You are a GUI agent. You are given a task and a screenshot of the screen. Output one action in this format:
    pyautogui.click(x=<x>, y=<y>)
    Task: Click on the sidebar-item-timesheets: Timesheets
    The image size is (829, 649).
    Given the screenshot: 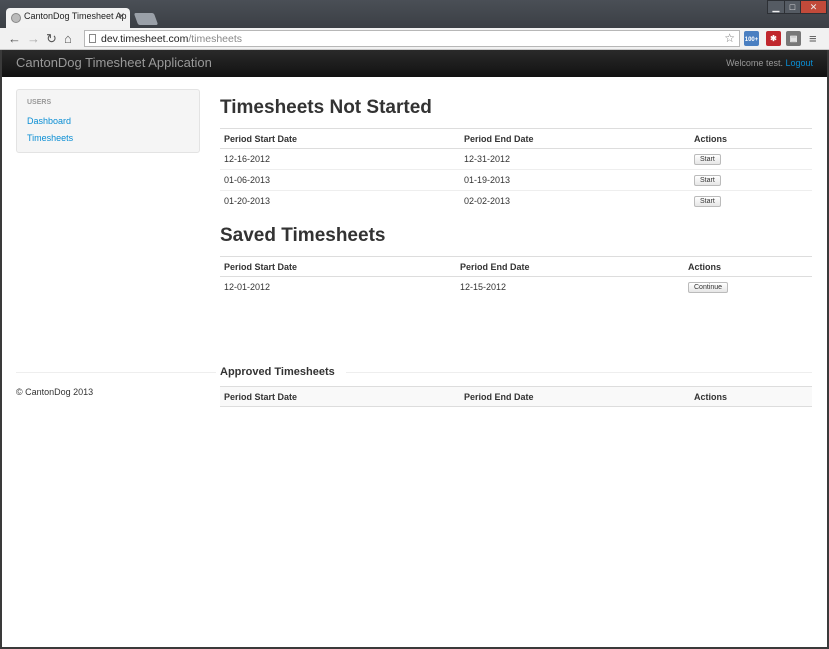 What is the action you would take?
    pyautogui.click(x=50, y=138)
    